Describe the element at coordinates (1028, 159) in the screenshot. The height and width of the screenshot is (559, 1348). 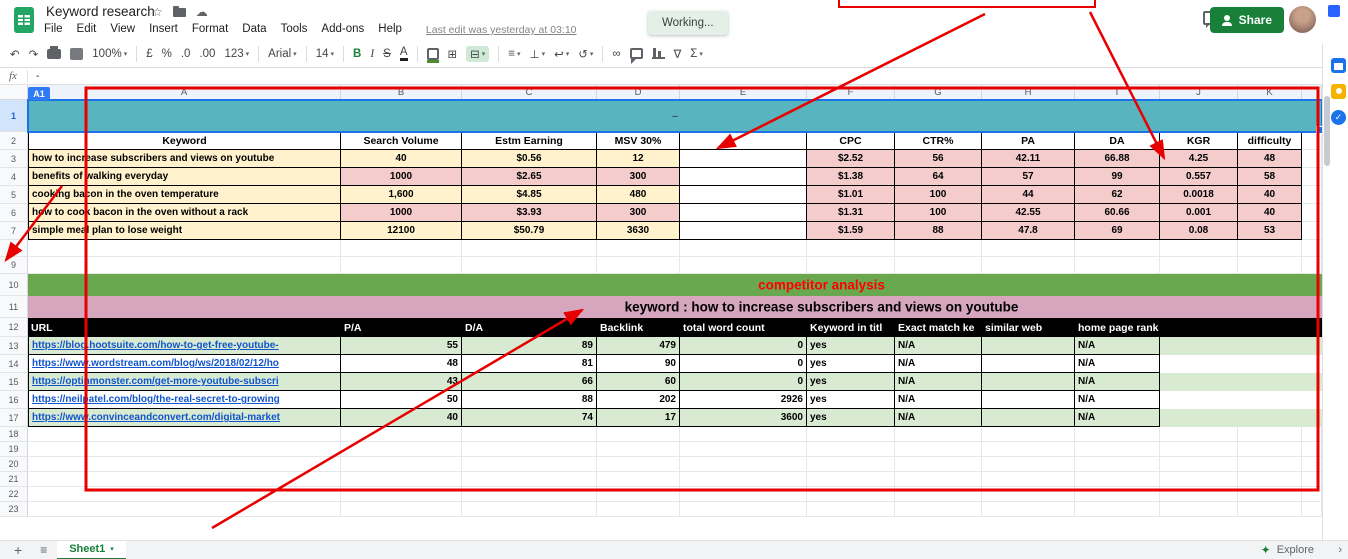
I see `cell: 42.11` at that location.